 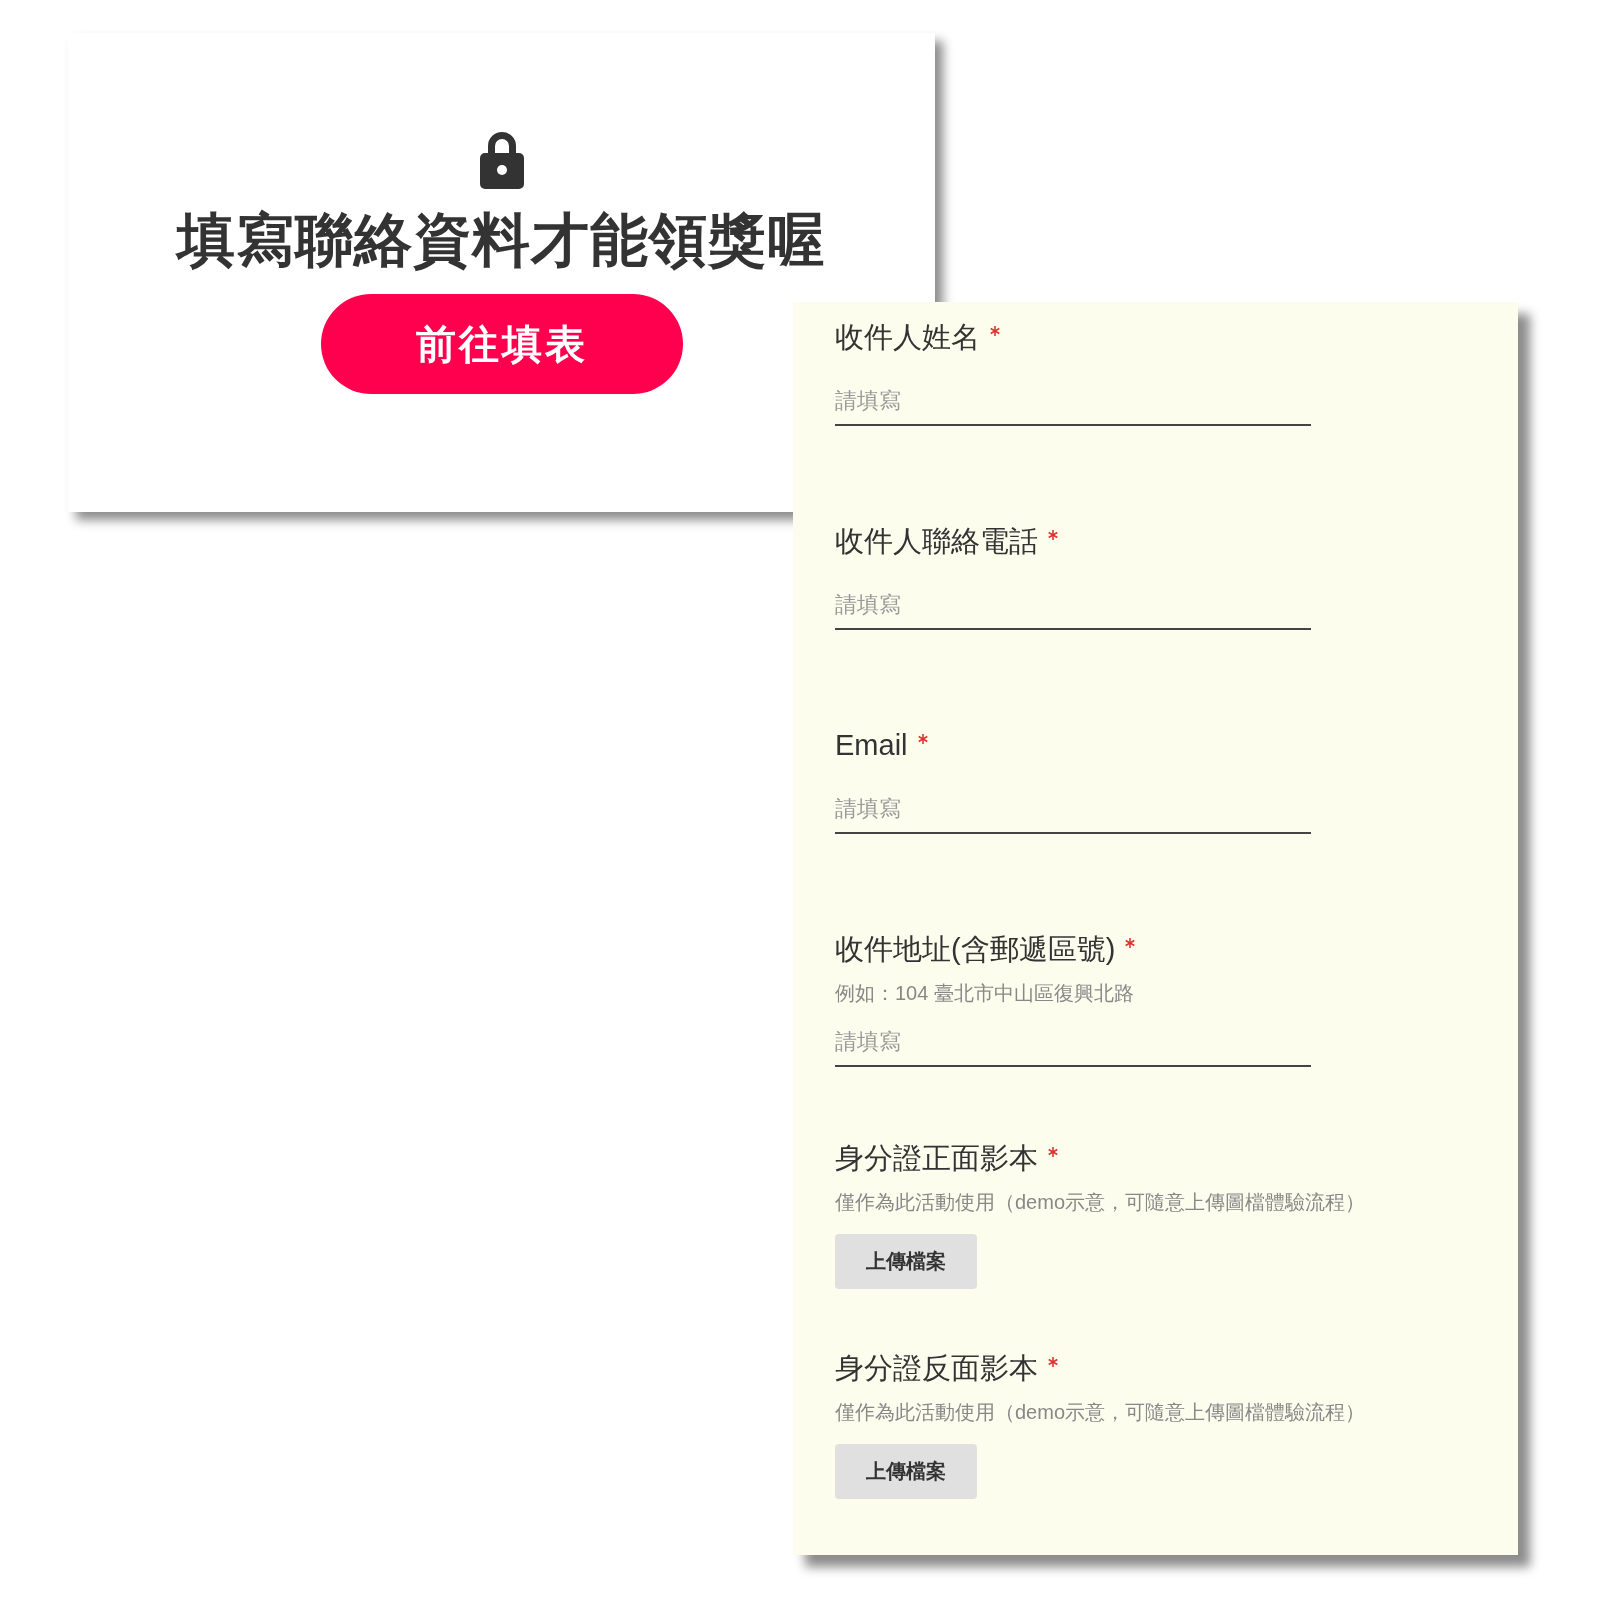 I want to click on field-label: 收件人姓名, so click(x=907, y=337).